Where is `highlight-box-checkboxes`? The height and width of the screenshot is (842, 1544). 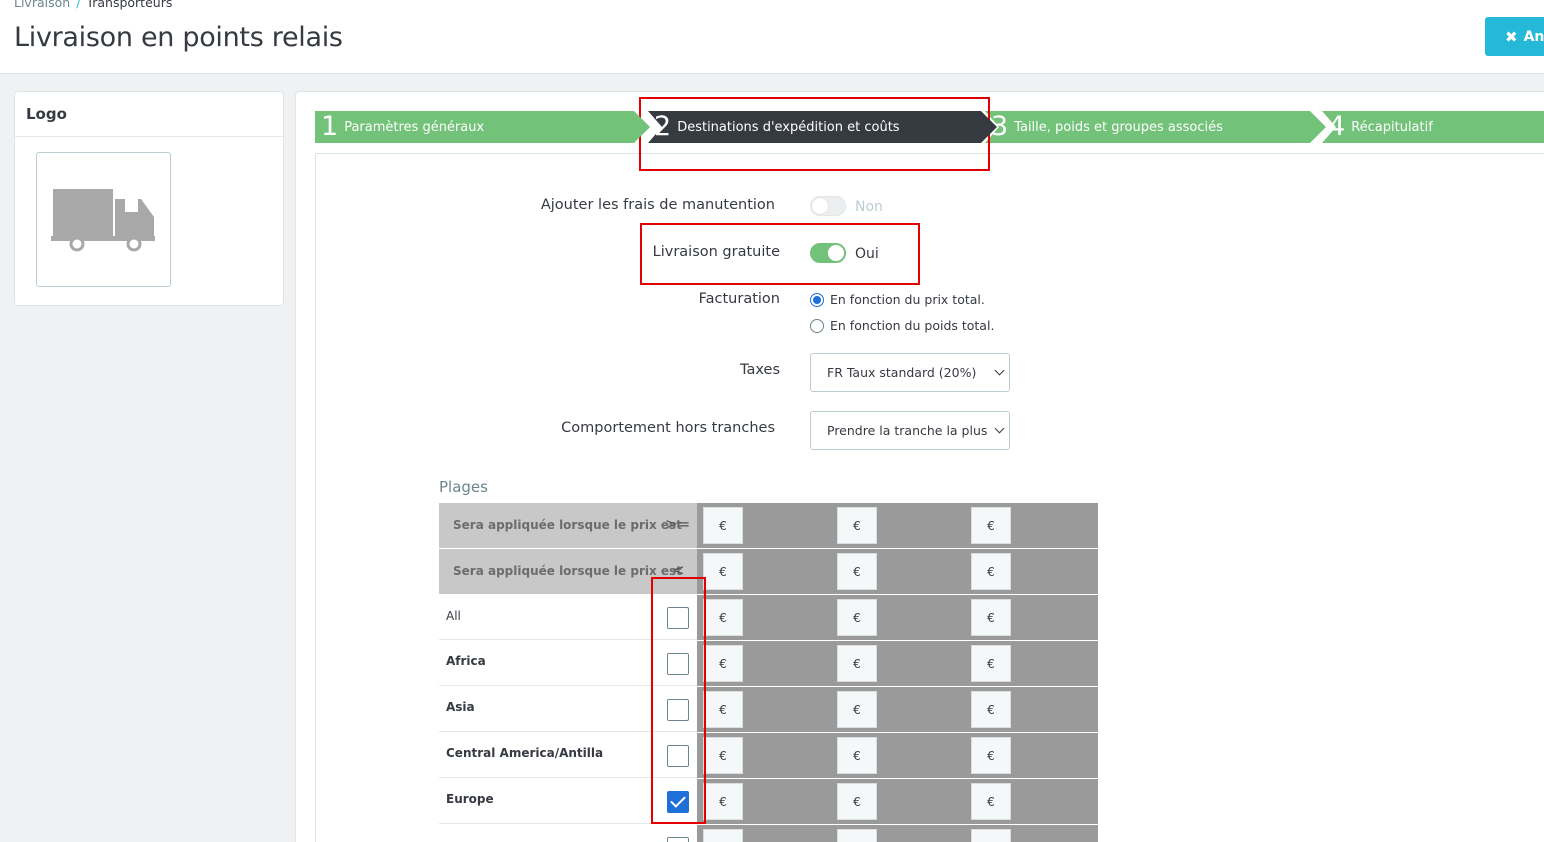
highlight-box-checkboxes is located at coordinates (678, 700).